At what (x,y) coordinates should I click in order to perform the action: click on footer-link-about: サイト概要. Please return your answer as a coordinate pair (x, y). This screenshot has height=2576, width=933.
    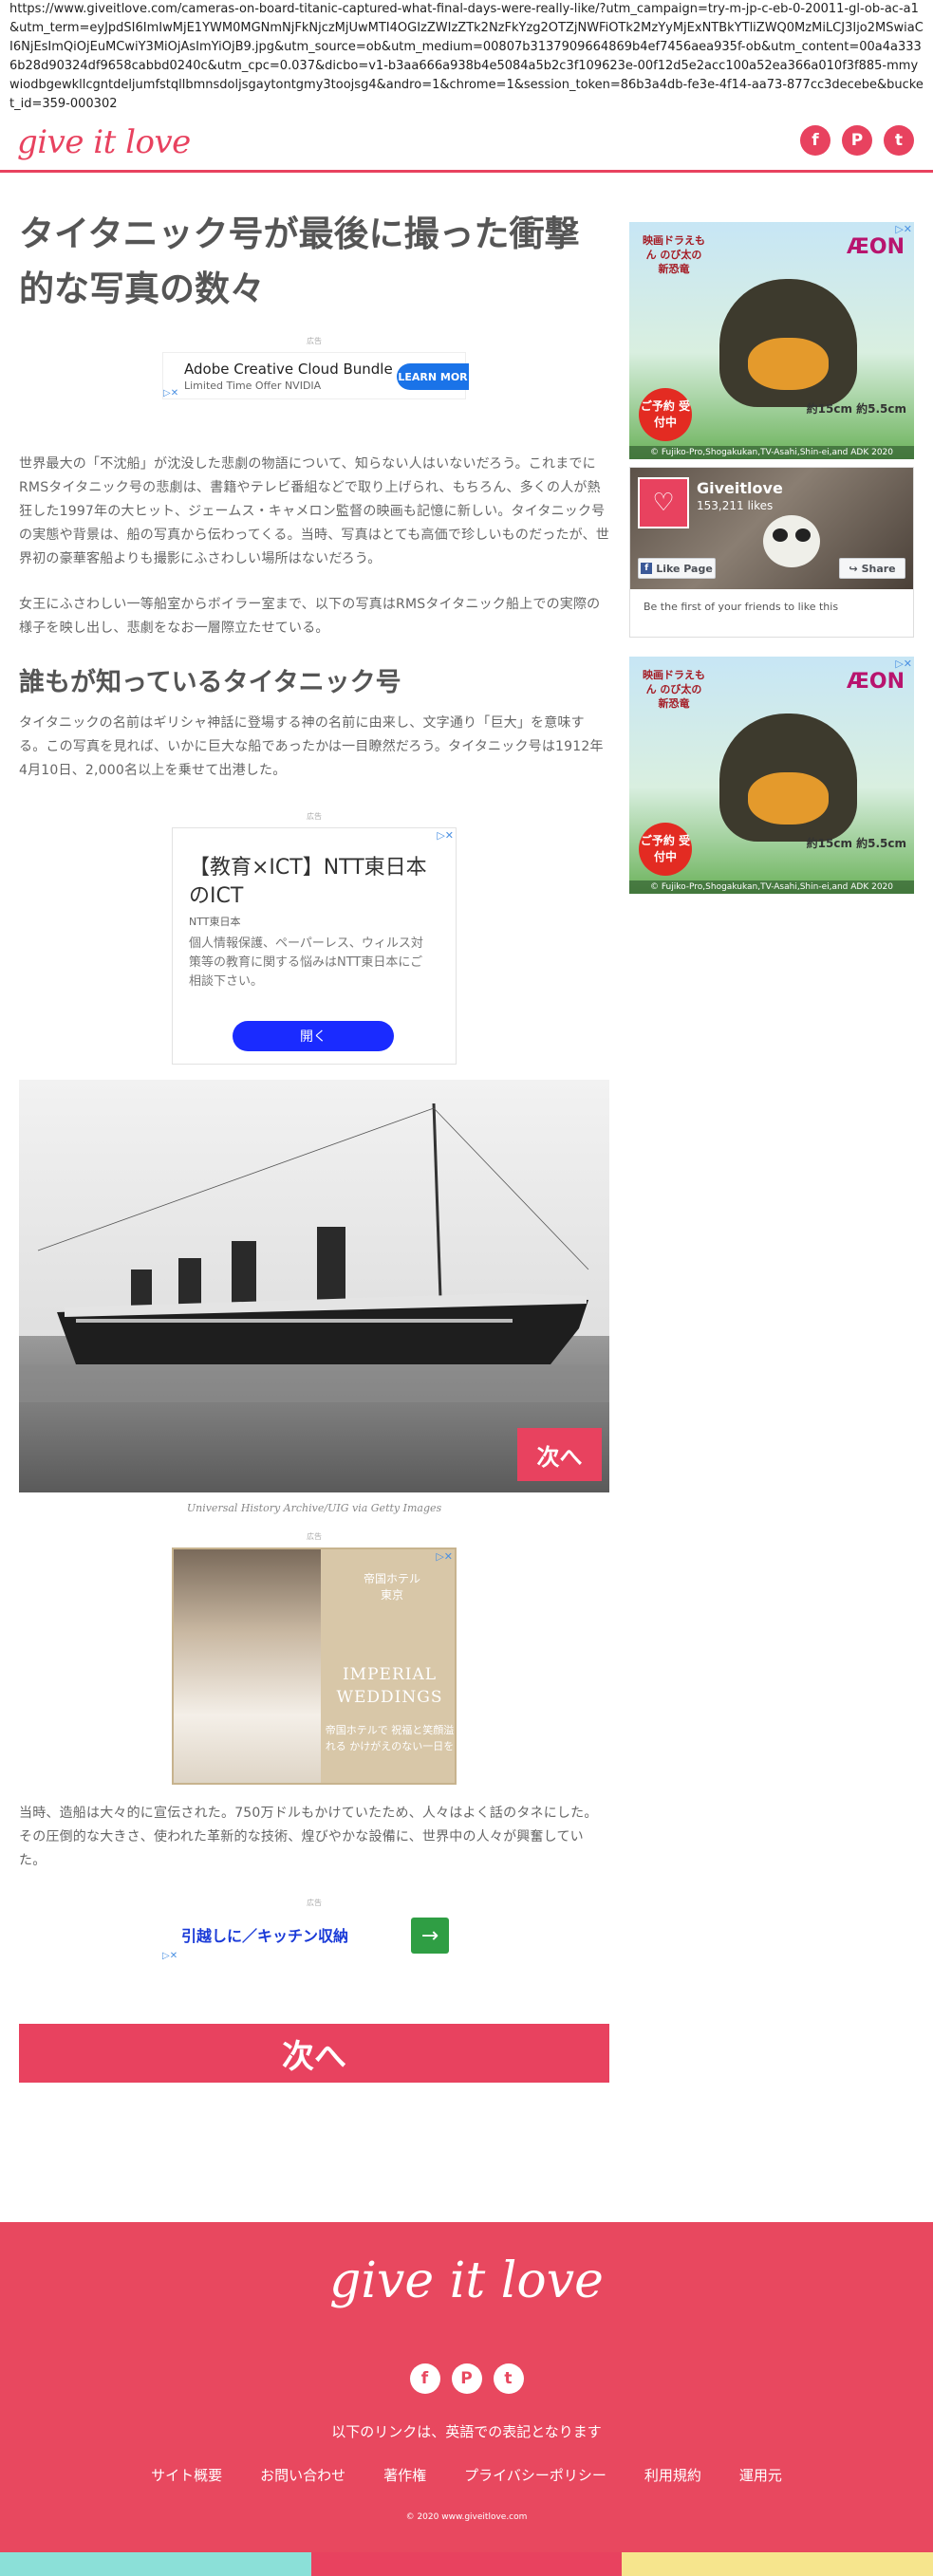
    Looking at the image, I should click on (187, 2475).